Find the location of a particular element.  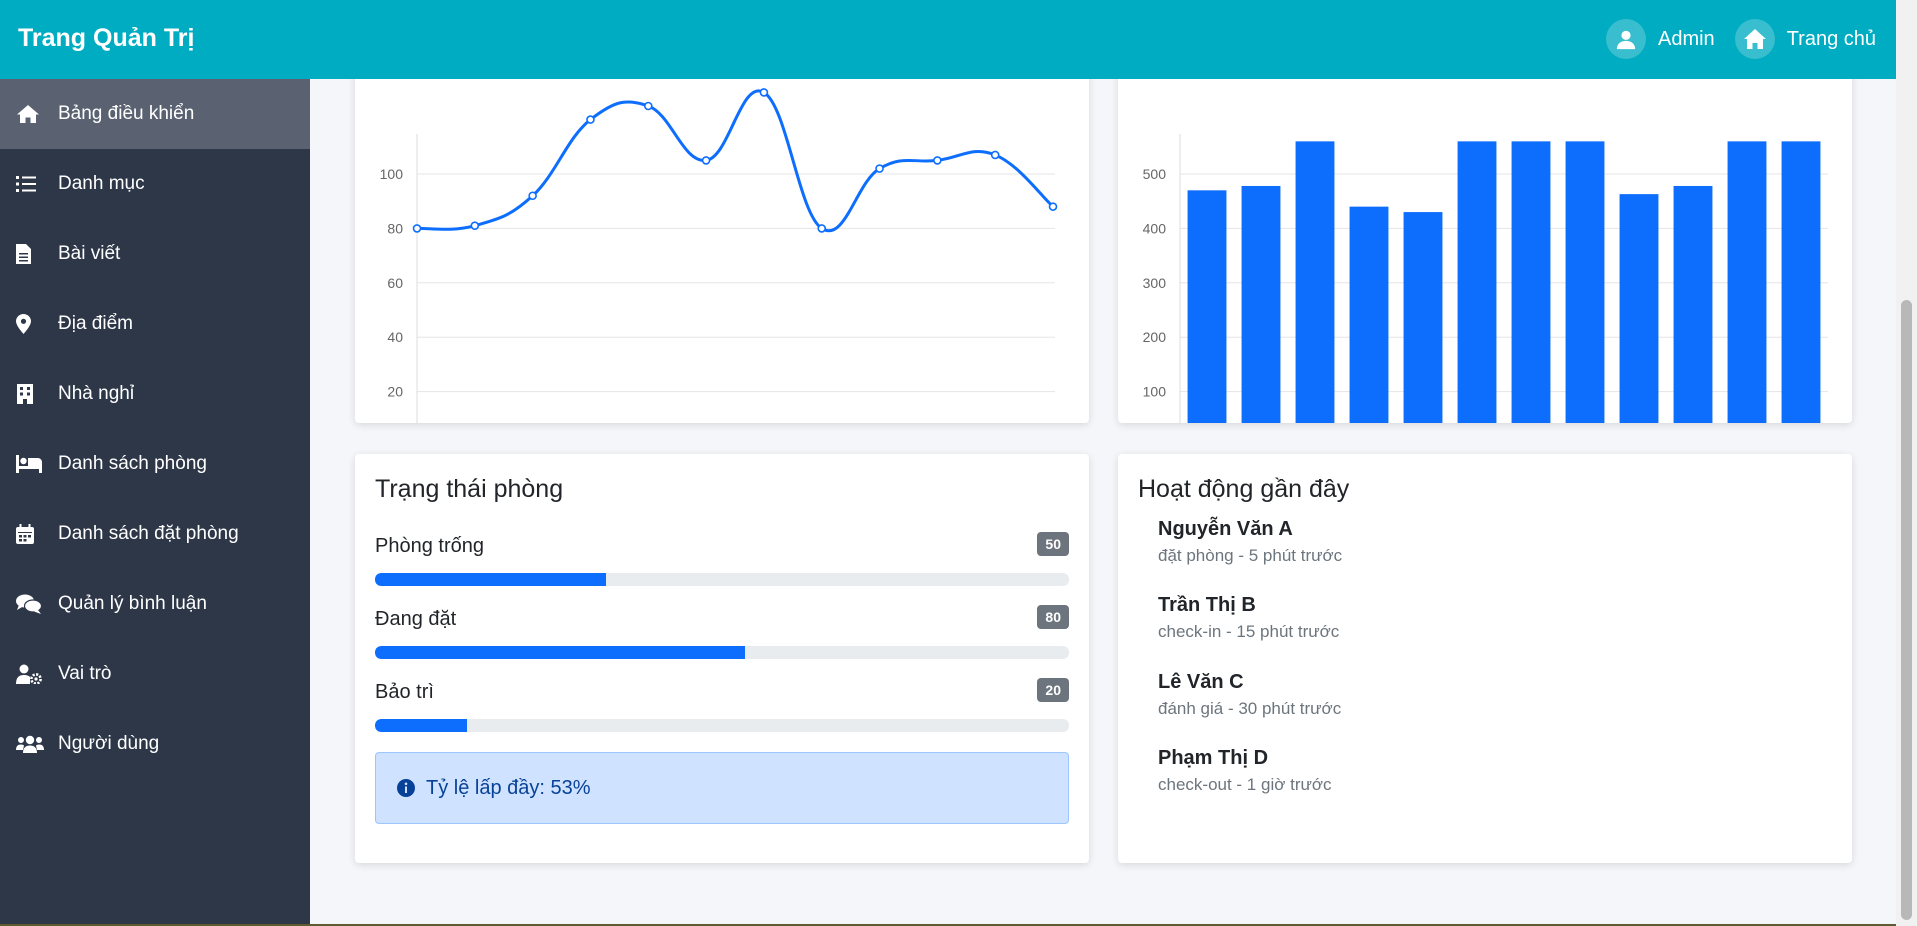

brand-title: Trang Quản Trị is located at coordinates (106, 38).